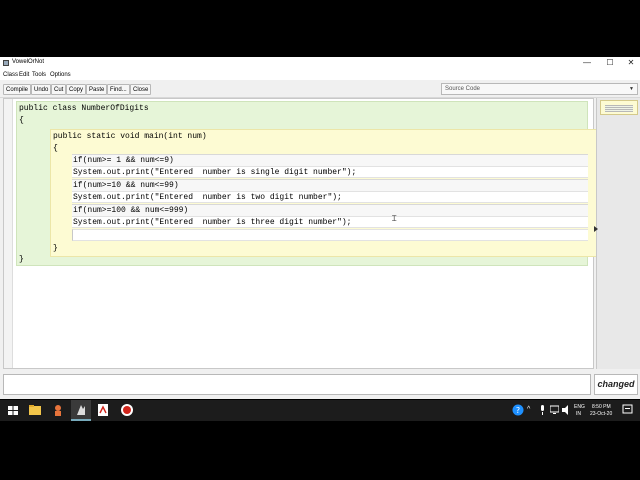 The height and width of the screenshot is (480, 640). What do you see at coordinates (578, 414) in the screenshot?
I see `input-region: IN` at bounding box center [578, 414].